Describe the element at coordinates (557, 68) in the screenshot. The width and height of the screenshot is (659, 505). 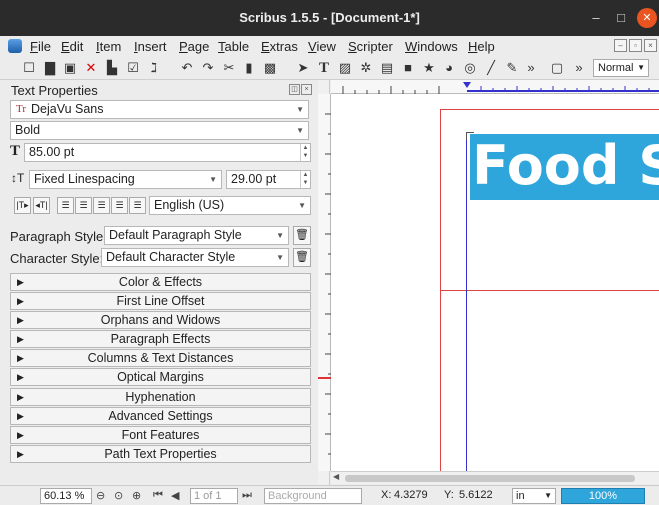
I see `preview-icon: ▢` at that location.